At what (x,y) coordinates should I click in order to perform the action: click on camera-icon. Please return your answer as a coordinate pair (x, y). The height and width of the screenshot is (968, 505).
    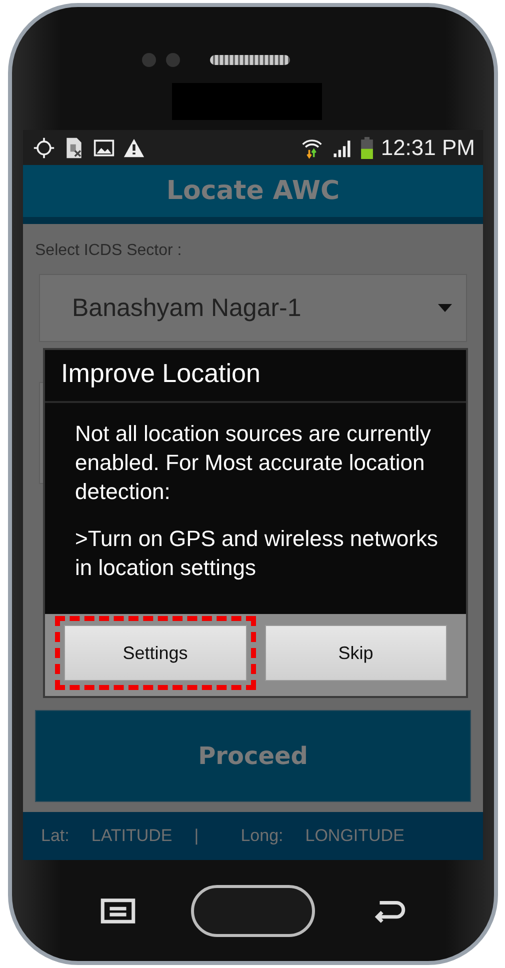
    Looking at the image, I should click on (149, 60).